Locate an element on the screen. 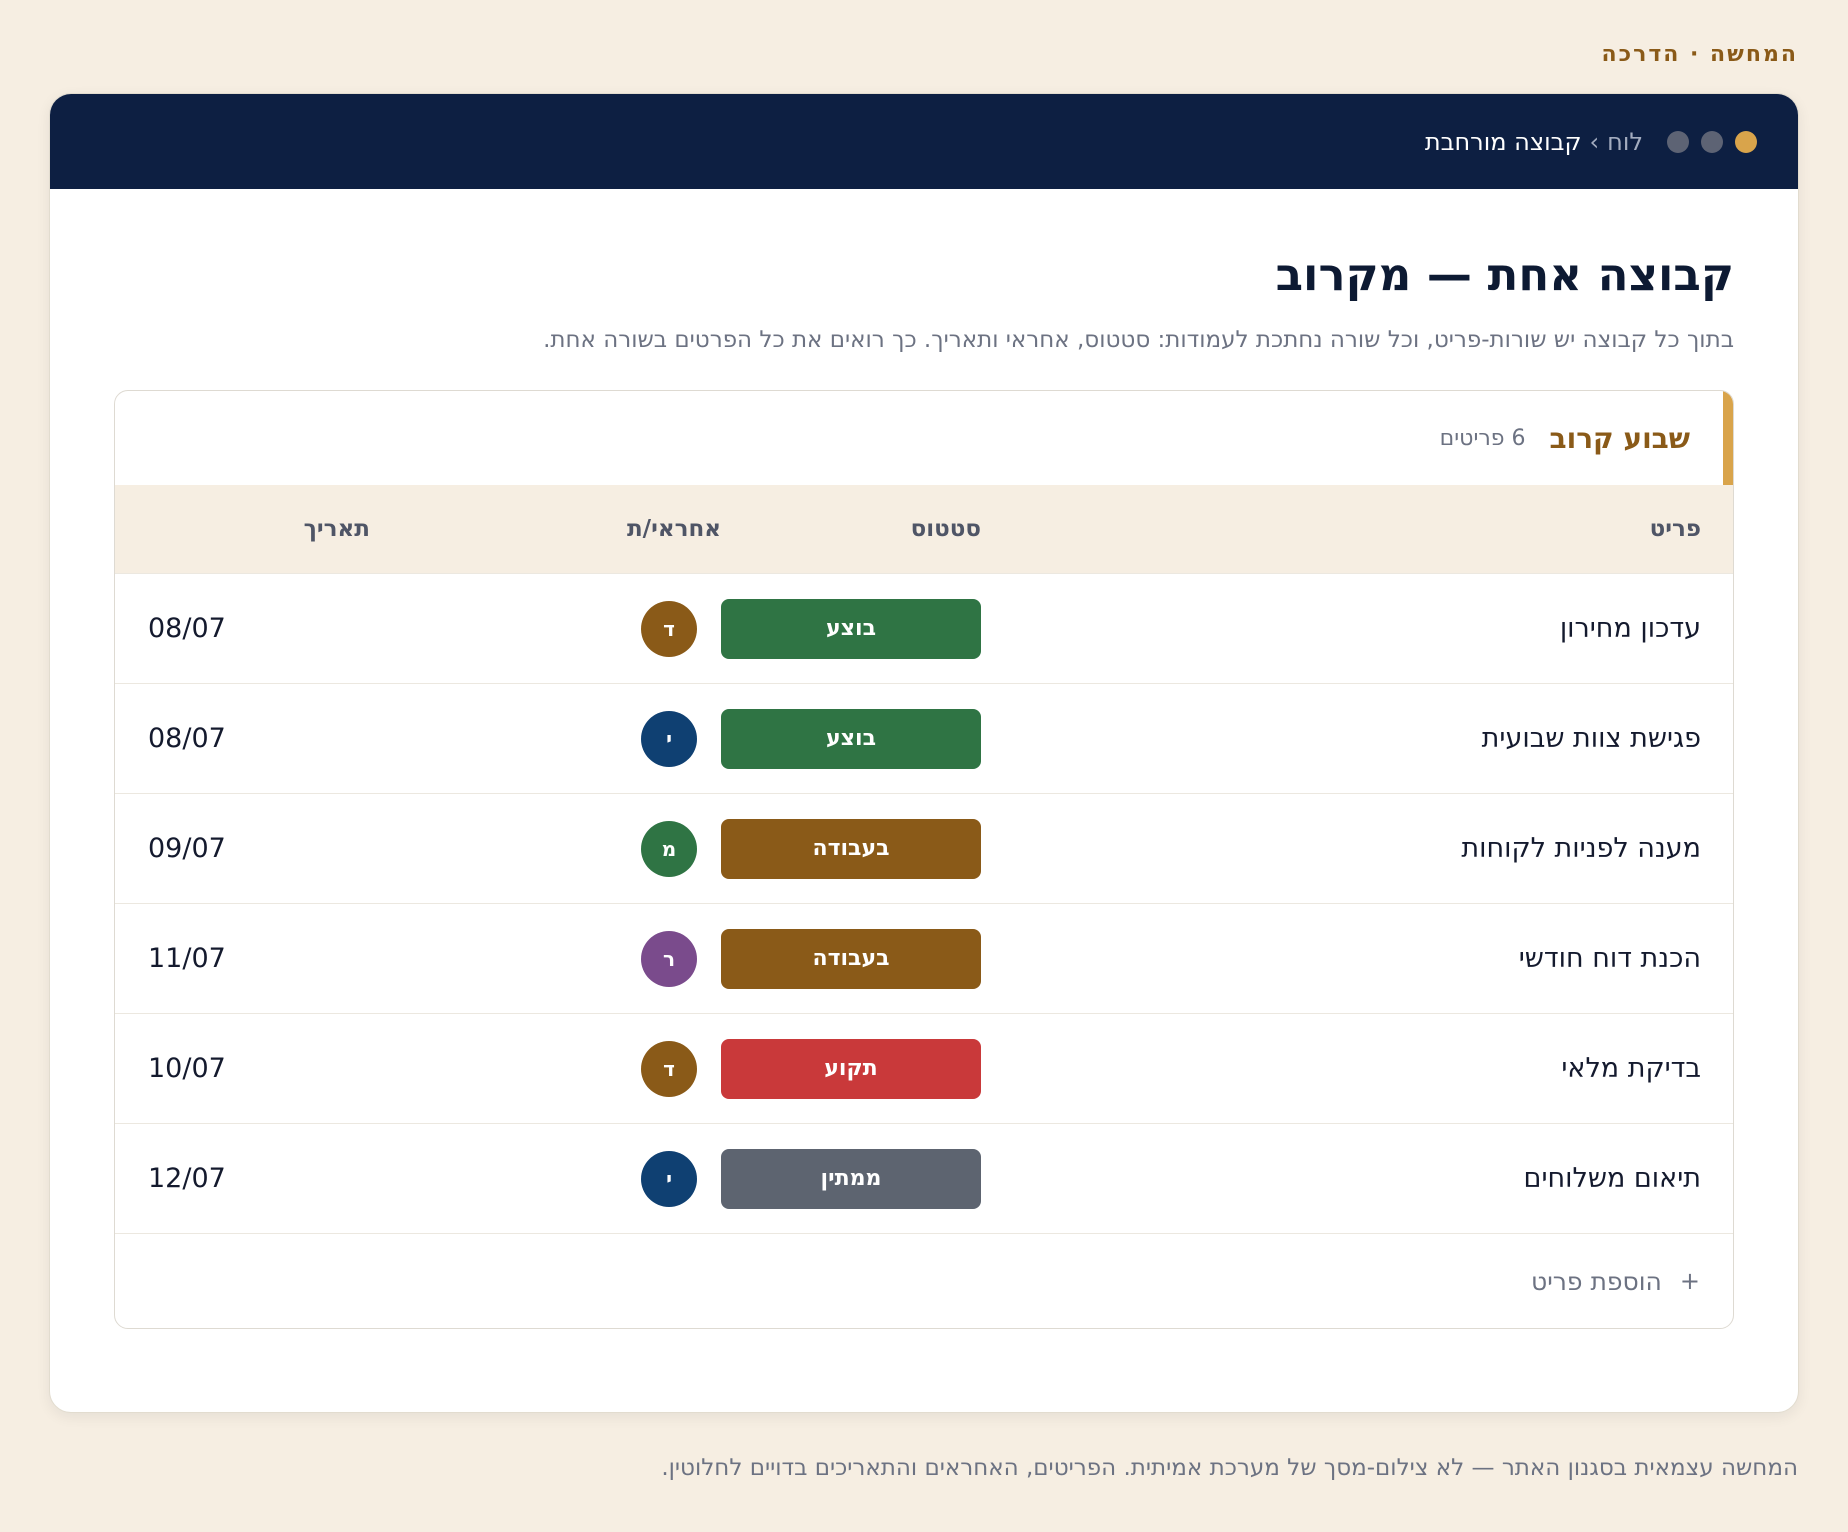  plus-icon: + is located at coordinates (1689, 1281).